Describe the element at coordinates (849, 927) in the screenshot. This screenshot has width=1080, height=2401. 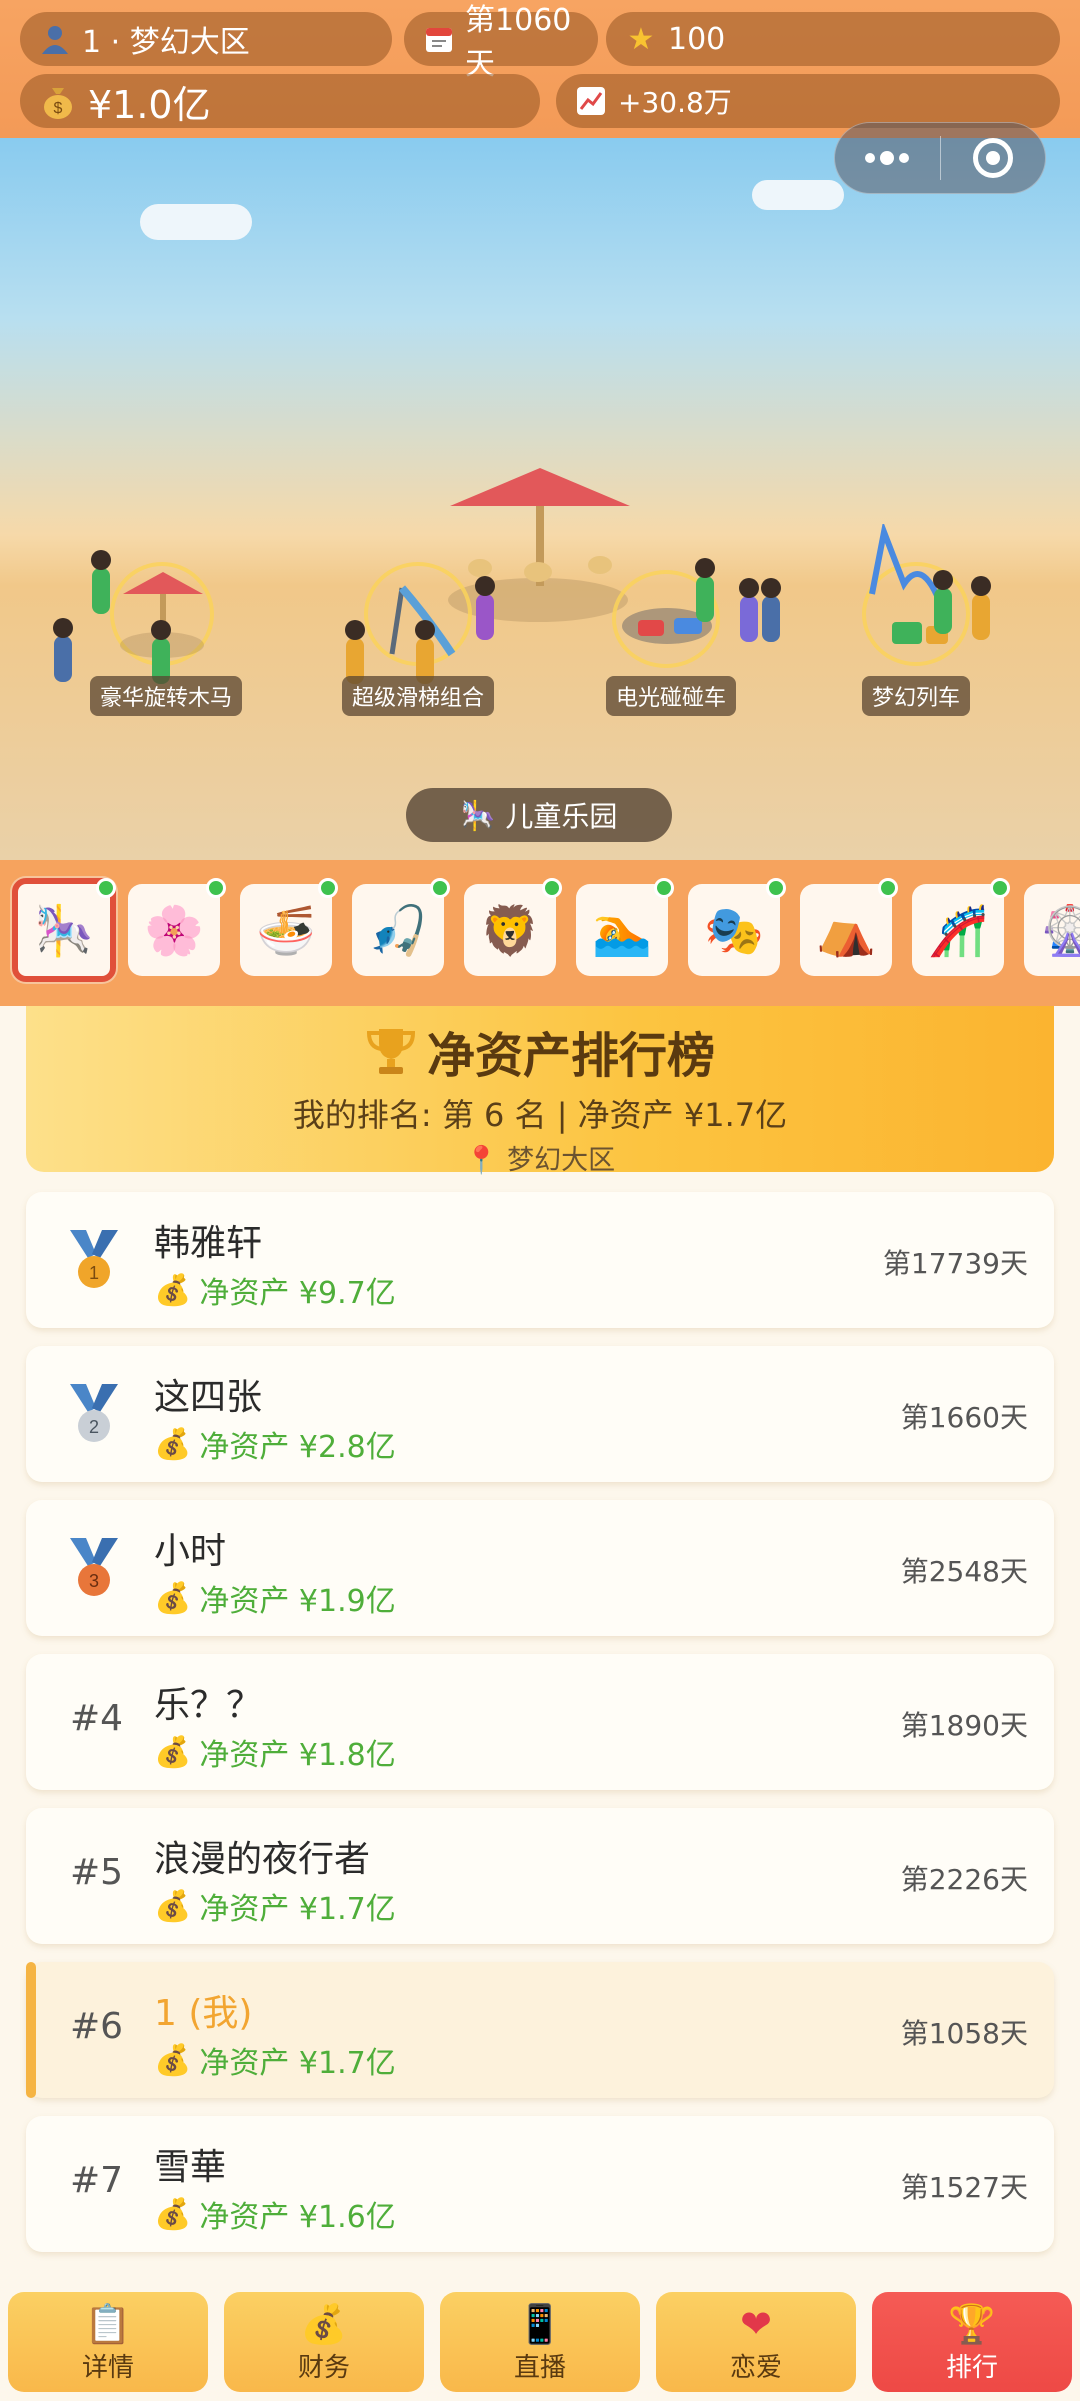
I see `selector-tile-tent: ⛺` at that location.